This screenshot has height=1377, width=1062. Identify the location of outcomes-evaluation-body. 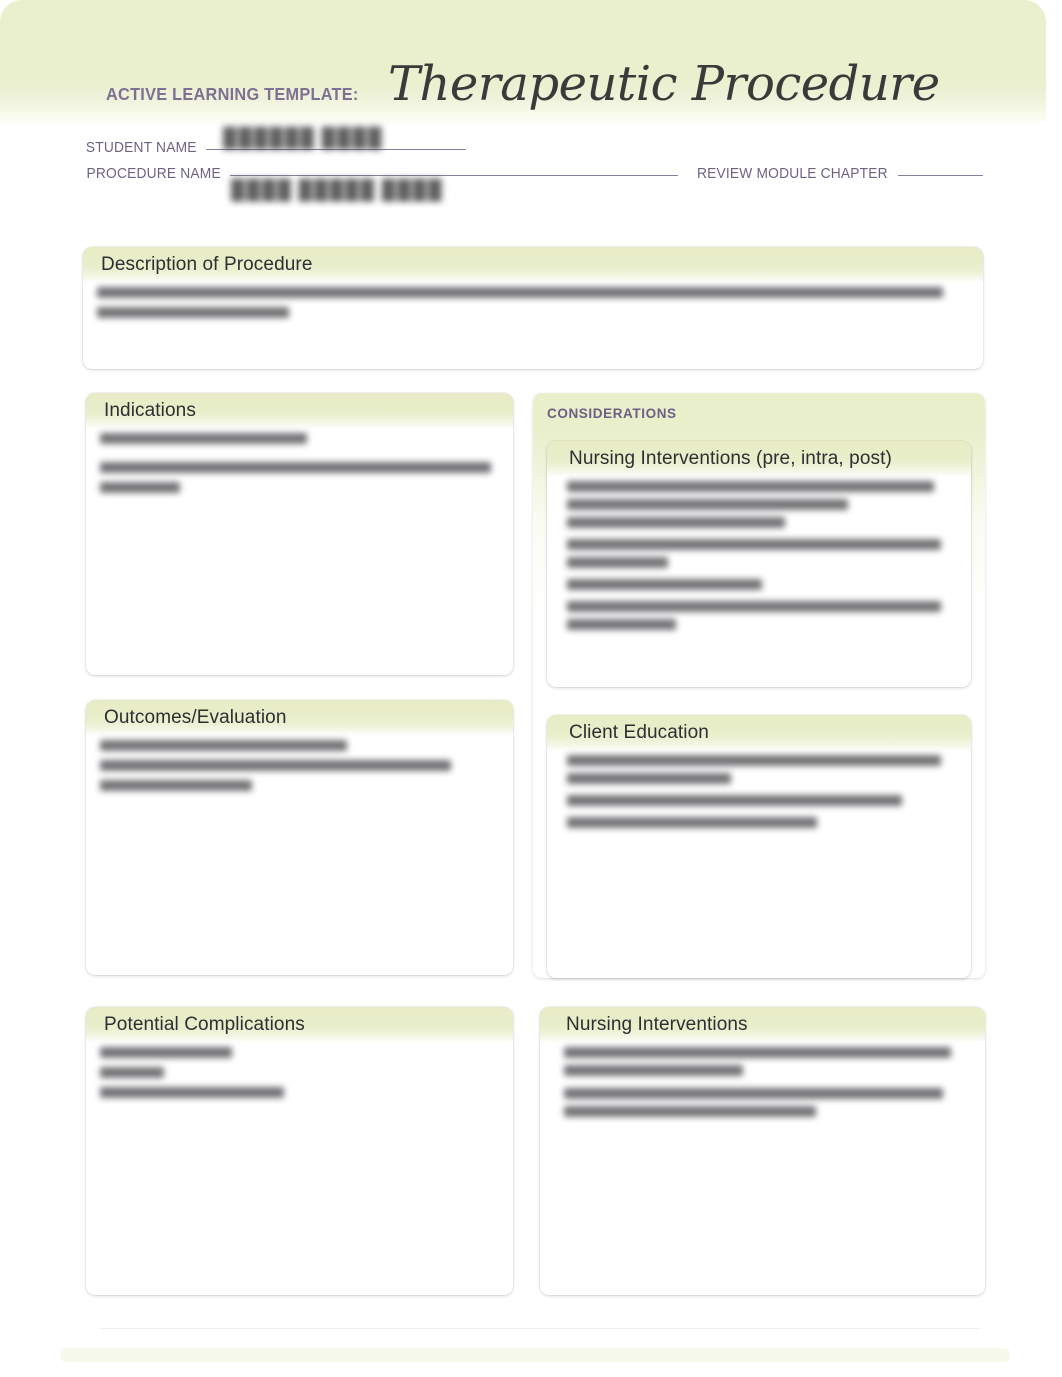
(299, 773).